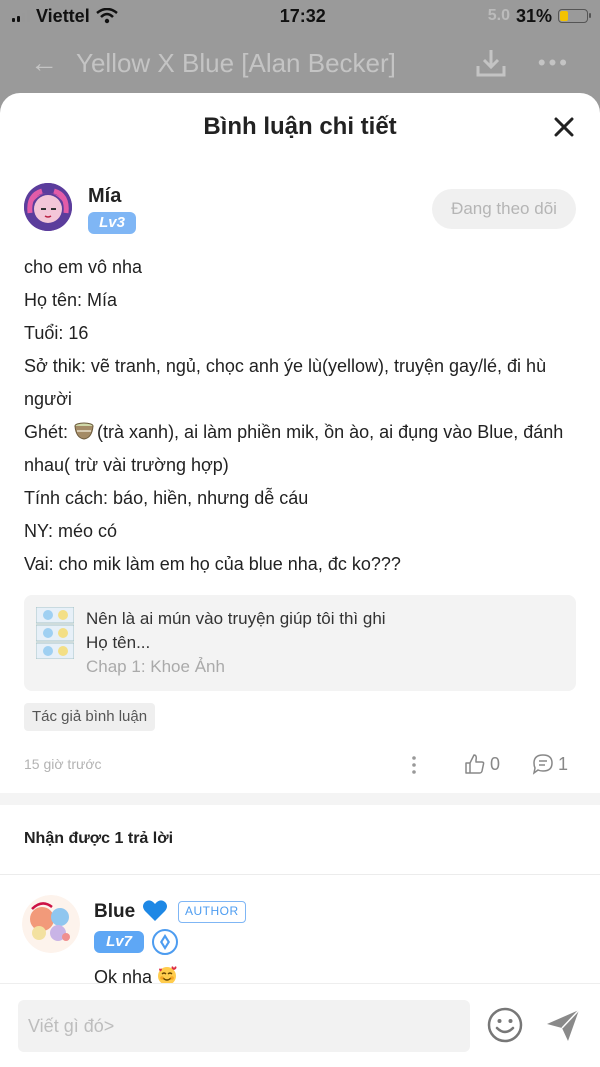  I want to click on ghet-label: Ghét:, so click(49, 432).